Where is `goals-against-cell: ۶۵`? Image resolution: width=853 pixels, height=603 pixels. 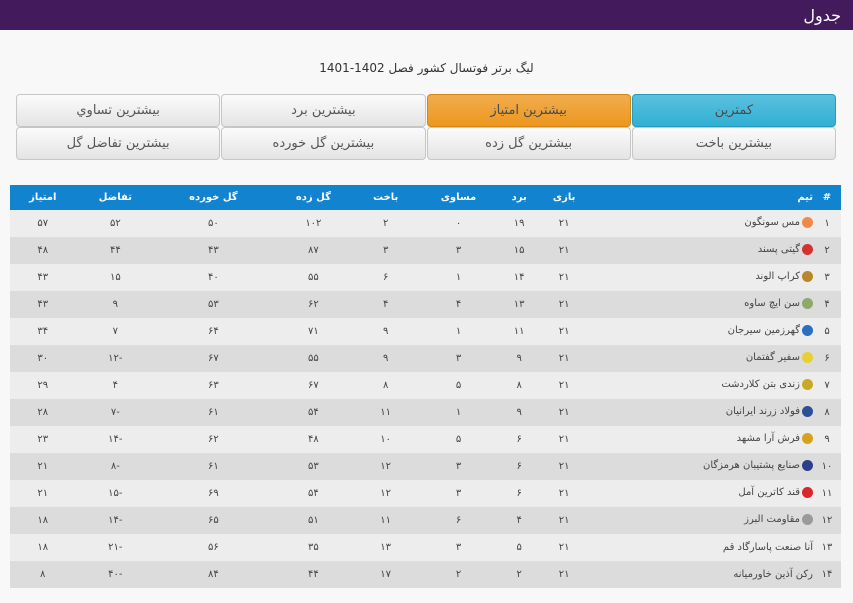
goals-against-cell: ۶۵ is located at coordinates (213, 520).